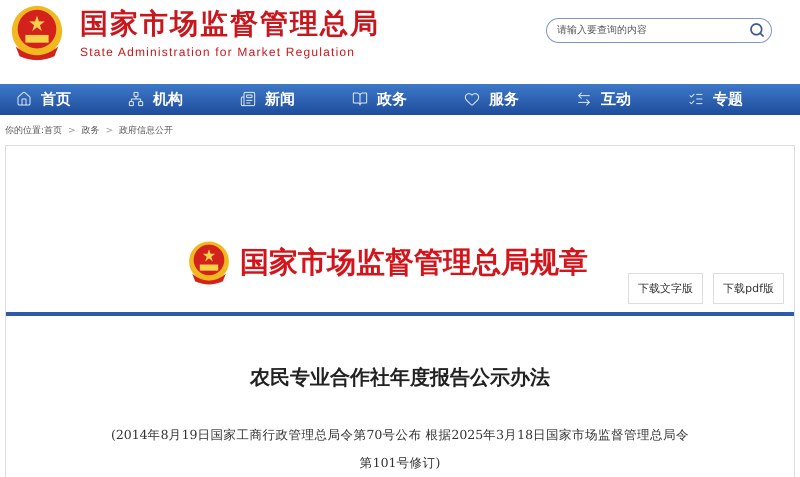 This screenshot has width=800, height=477. What do you see at coordinates (33, 130) in the screenshot?
I see `breadcrumb-link: 你的位置:首页` at bounding box center [33, 130].